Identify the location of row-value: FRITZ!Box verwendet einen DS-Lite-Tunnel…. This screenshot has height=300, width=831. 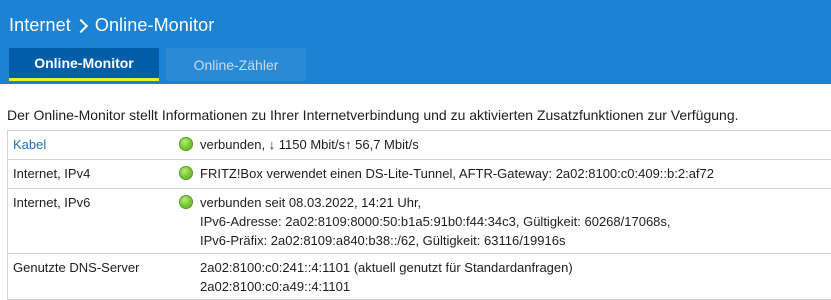
(515, 173).